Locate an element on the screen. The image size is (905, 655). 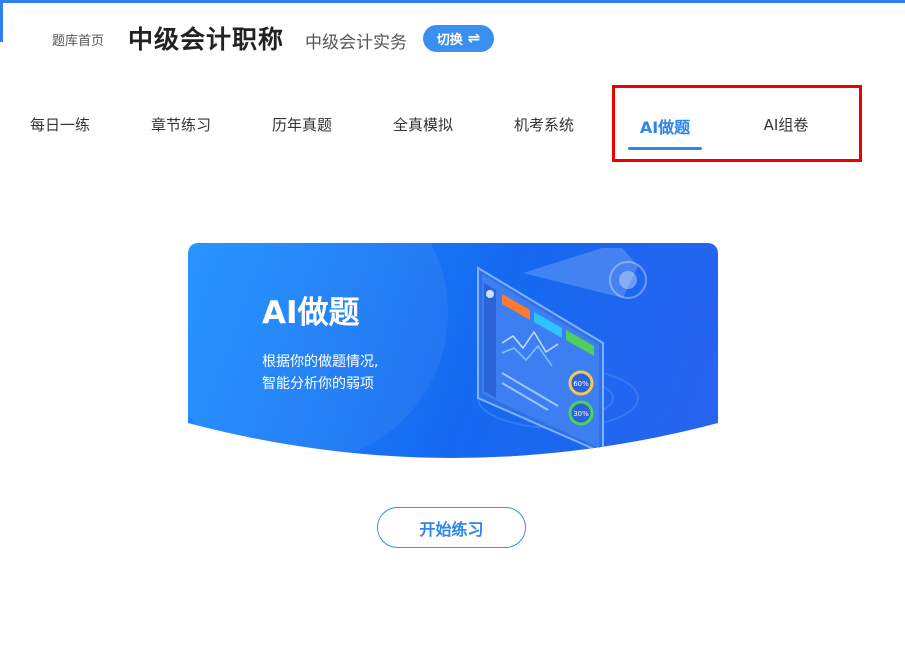
switch-label: 切换 is located at coordinates (449, 40).